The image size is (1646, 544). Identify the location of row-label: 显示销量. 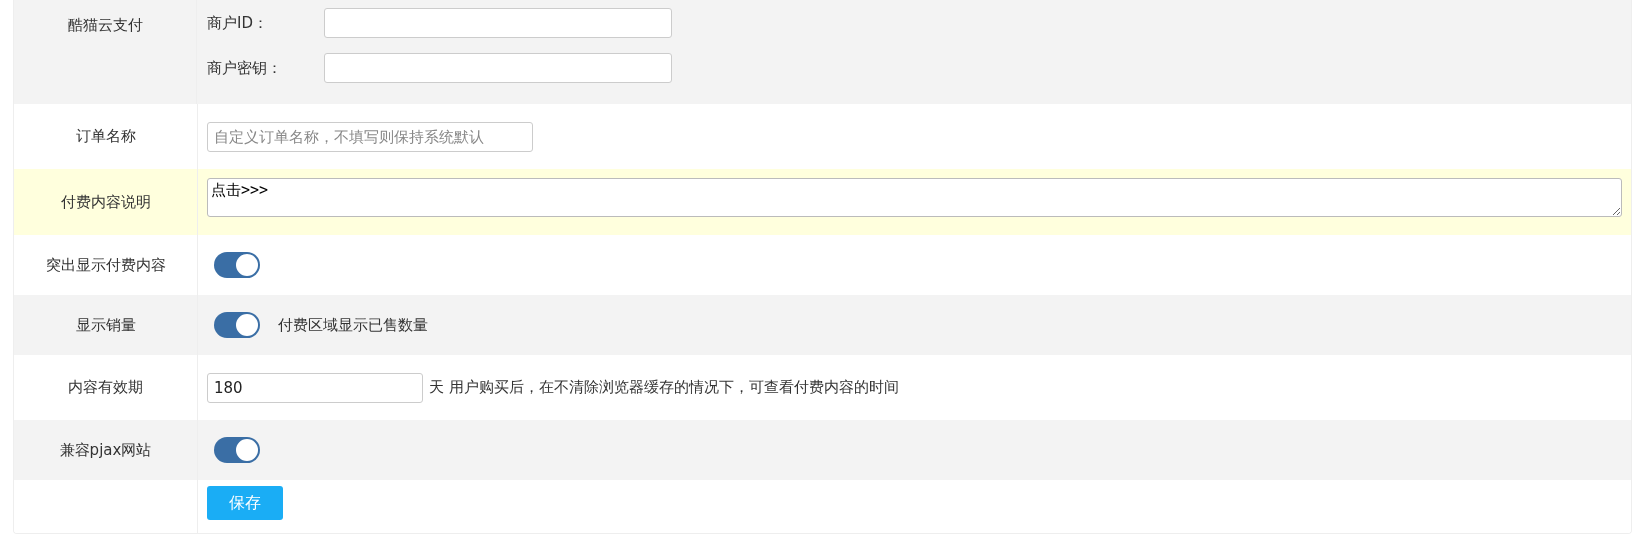
(105, 325).